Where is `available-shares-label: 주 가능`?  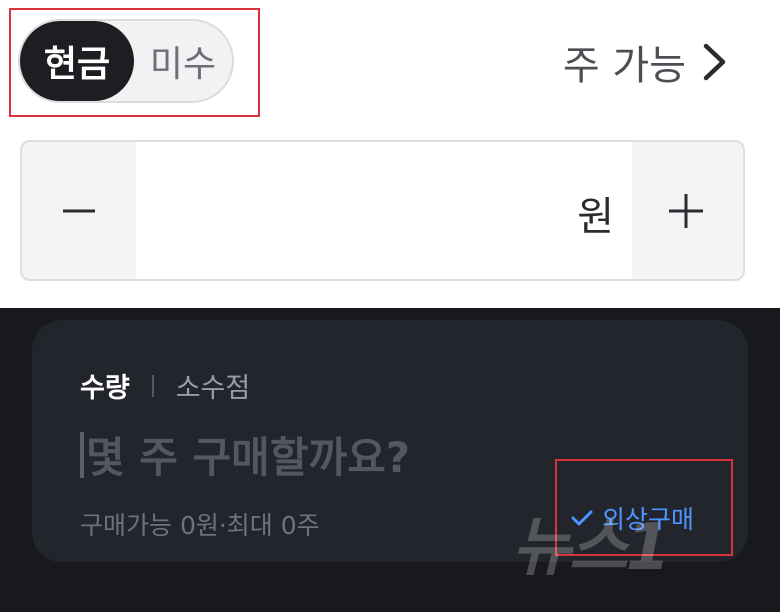
available-shares-label: 주 가능 is located at coordinates (624, 66).